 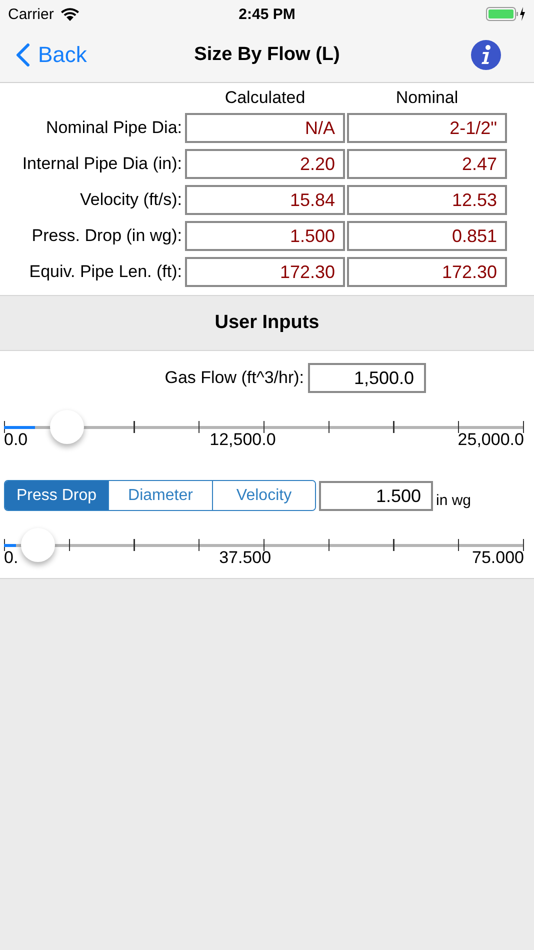 What do you see at coordinates (267, 323) in the screenshot?
I see `section-title: User Inputs` at bounding box center [267, 323].